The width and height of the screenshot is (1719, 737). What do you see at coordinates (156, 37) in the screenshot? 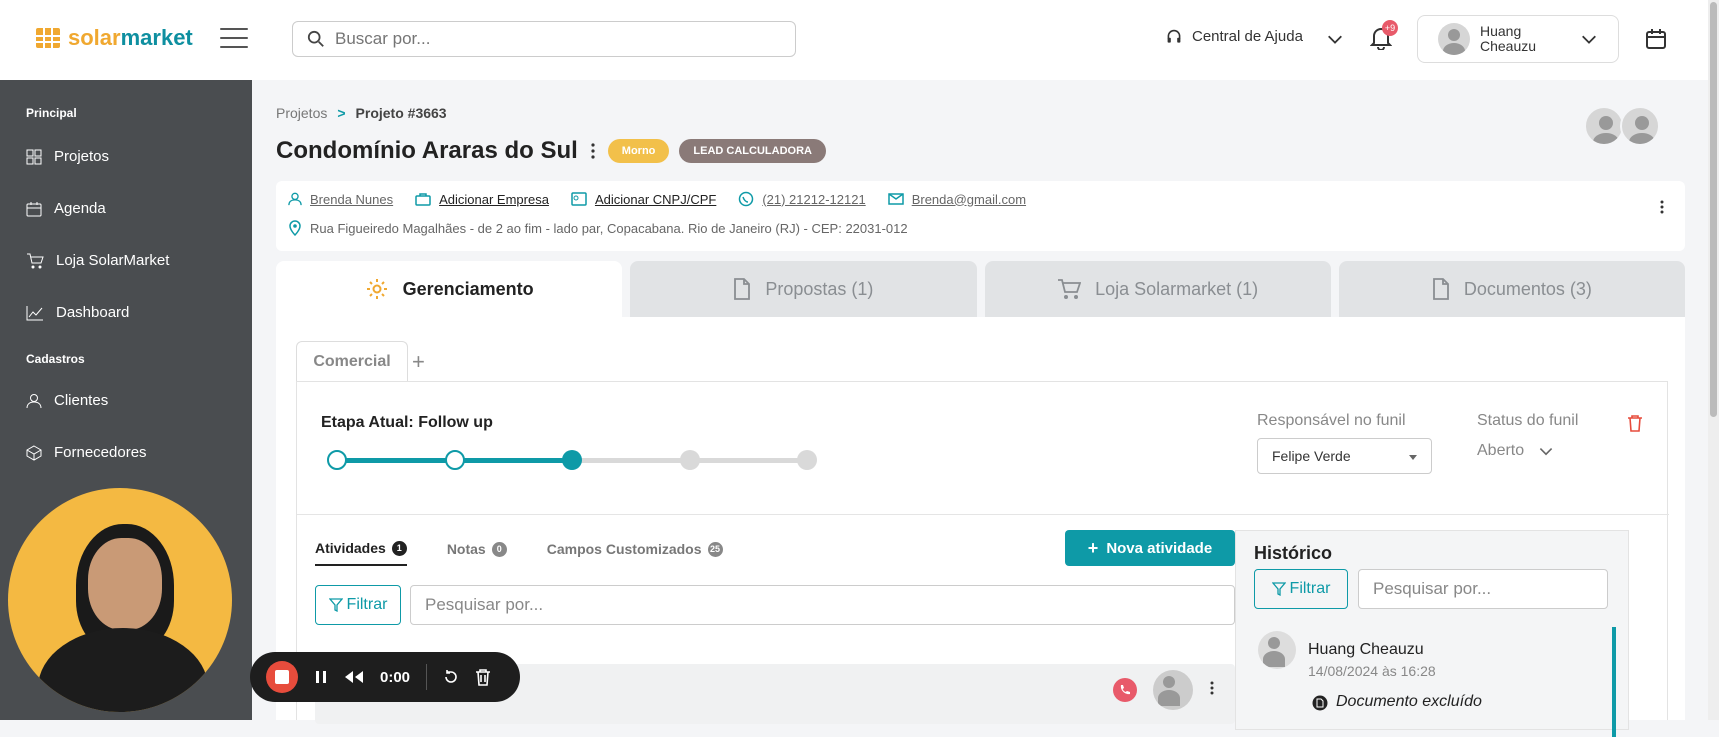
I see `brand-part-2: market` at bounding box center [156, 37].